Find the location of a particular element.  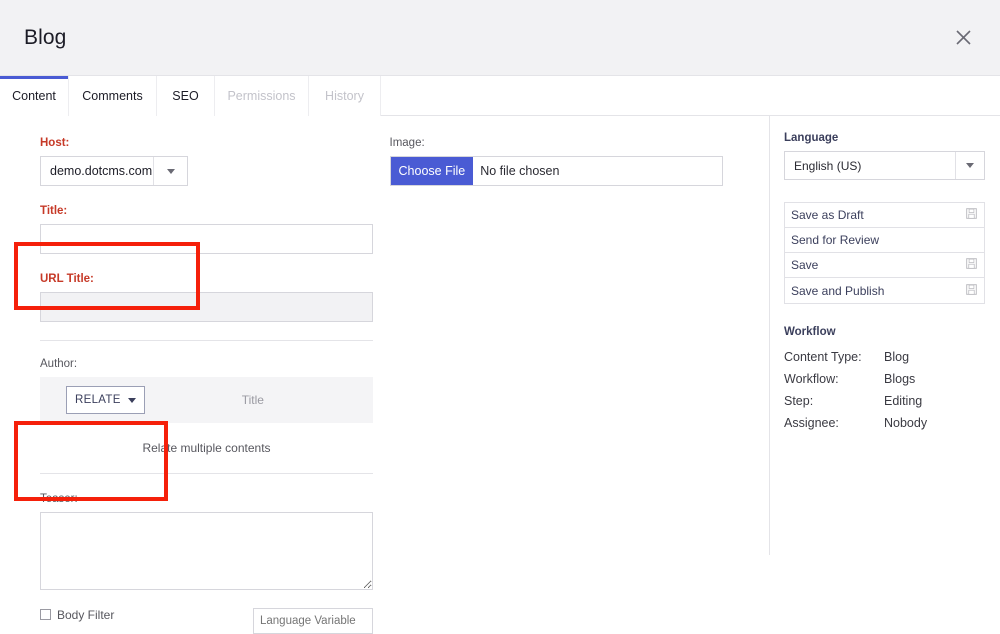

workflow-value: Blog is located at coordinates (897, 357).